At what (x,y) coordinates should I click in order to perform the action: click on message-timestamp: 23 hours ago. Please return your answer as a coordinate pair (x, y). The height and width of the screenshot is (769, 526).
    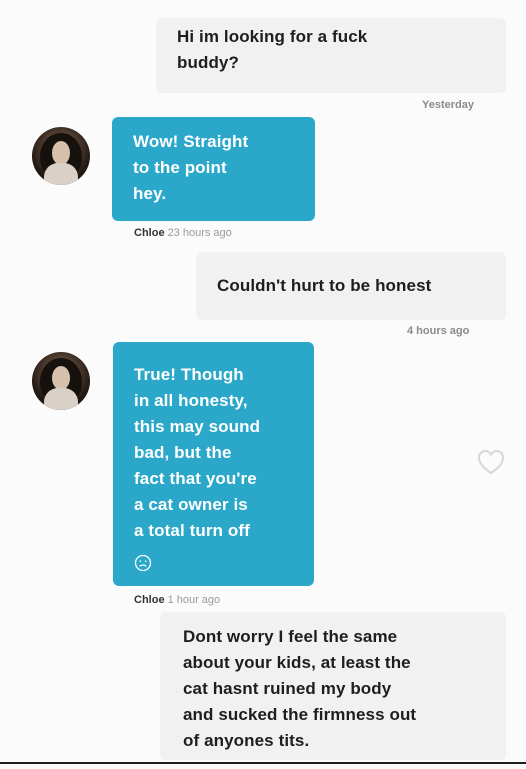
    Looking at the image, I should click on (199, 233).